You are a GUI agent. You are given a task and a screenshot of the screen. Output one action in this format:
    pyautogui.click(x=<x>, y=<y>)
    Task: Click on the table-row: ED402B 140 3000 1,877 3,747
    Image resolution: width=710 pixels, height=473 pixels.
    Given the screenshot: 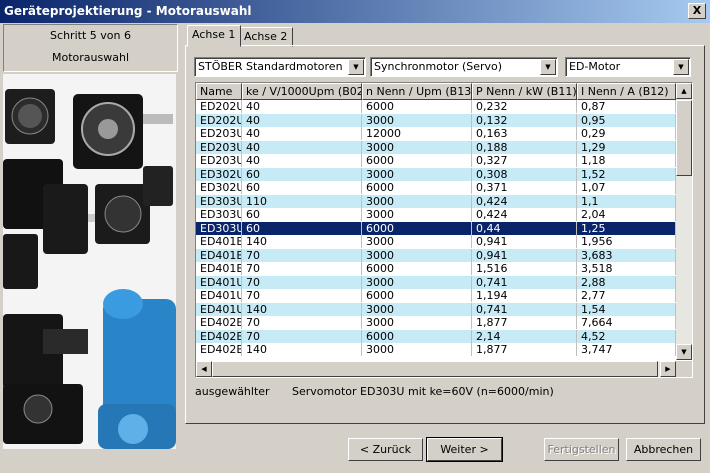 What is the action you would take?
    pyautogui.click(x=436, y=350)
    